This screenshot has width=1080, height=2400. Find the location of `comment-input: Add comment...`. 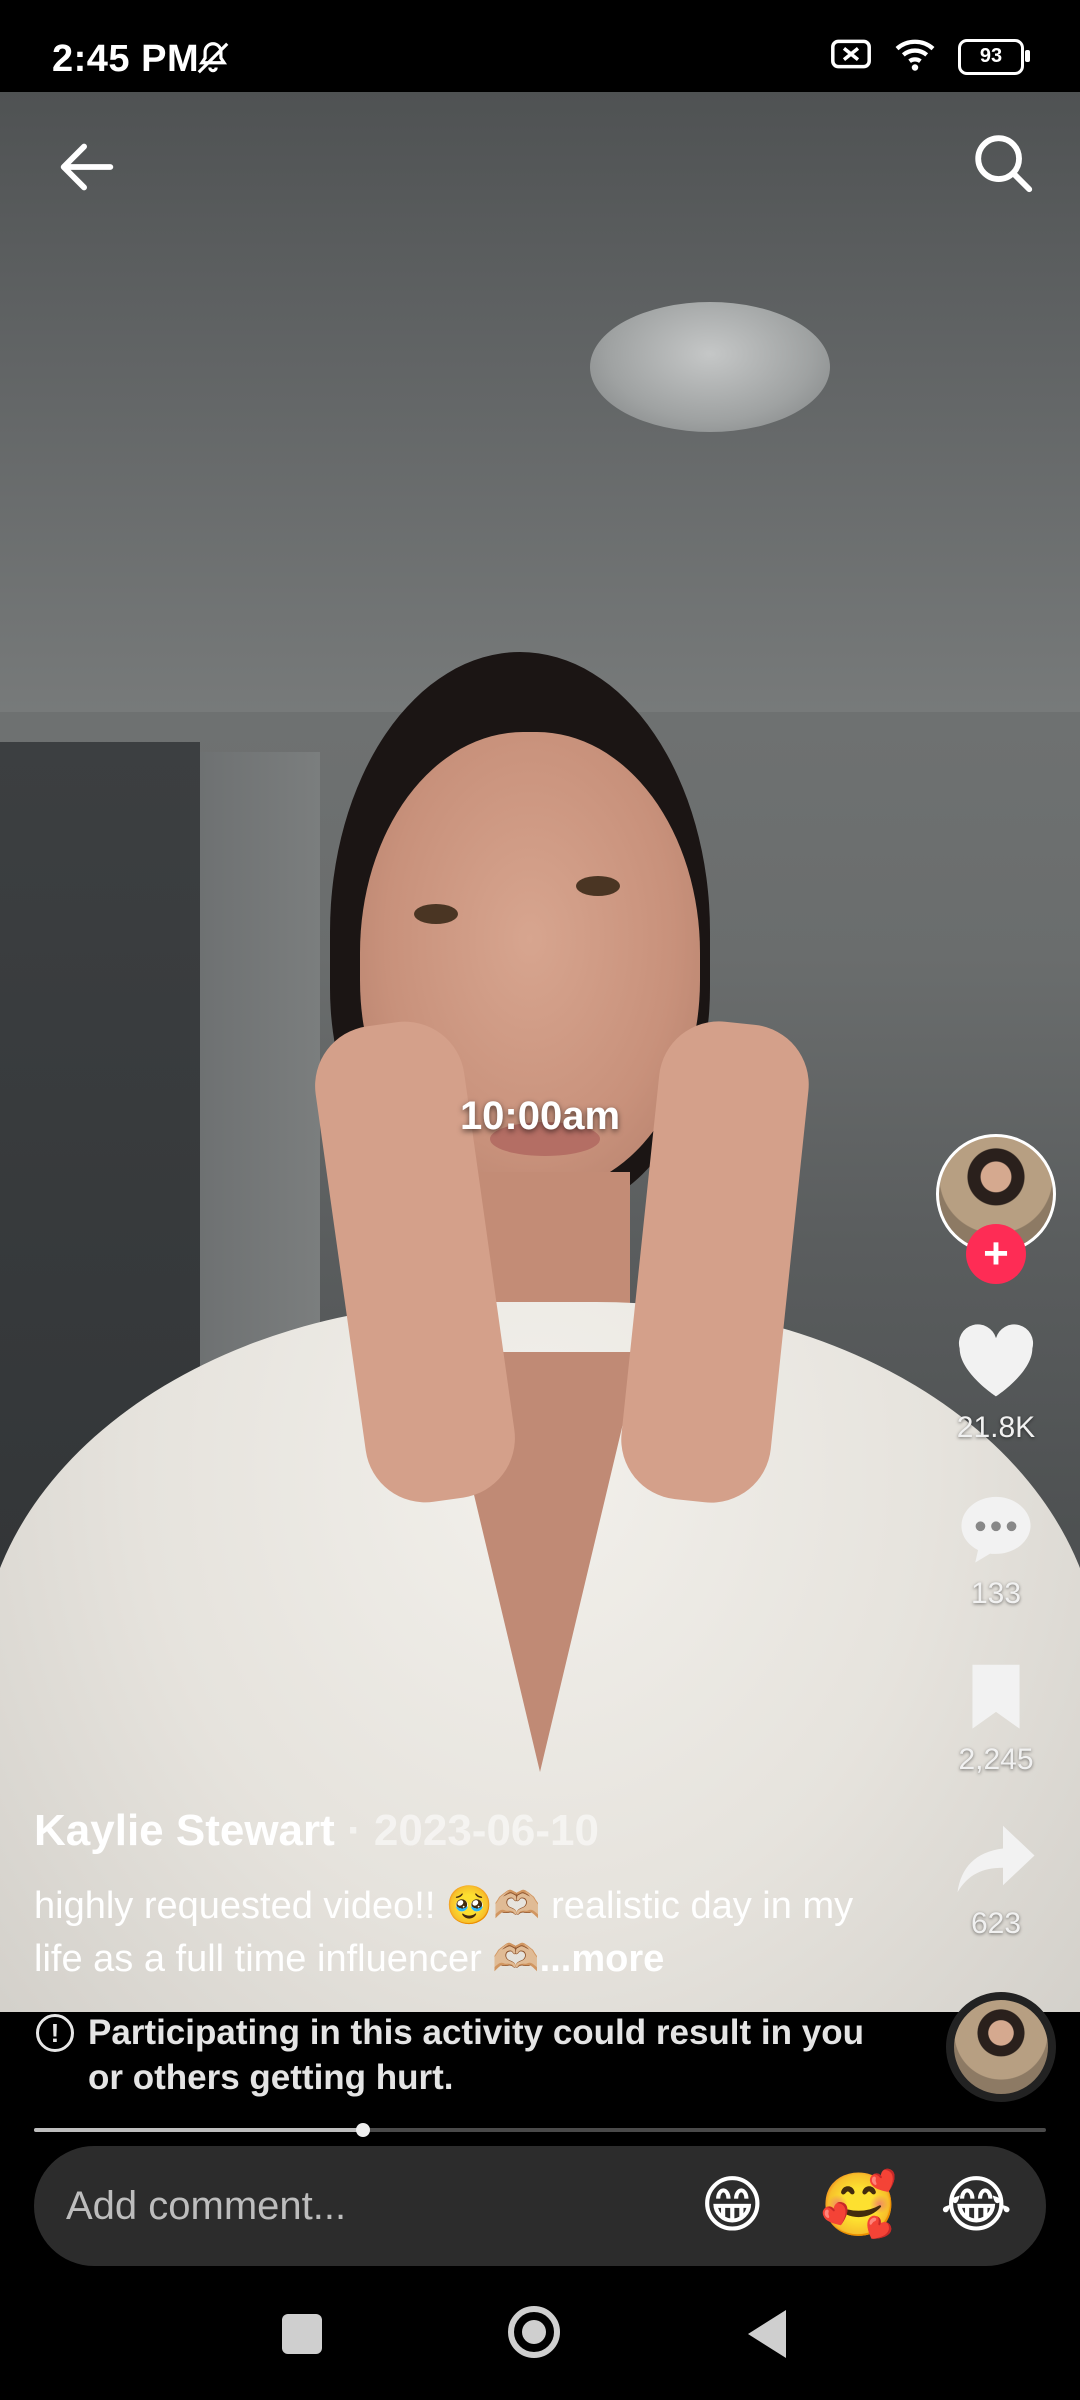

comment-input: Add comment... is located at coordinates (206, 2206).